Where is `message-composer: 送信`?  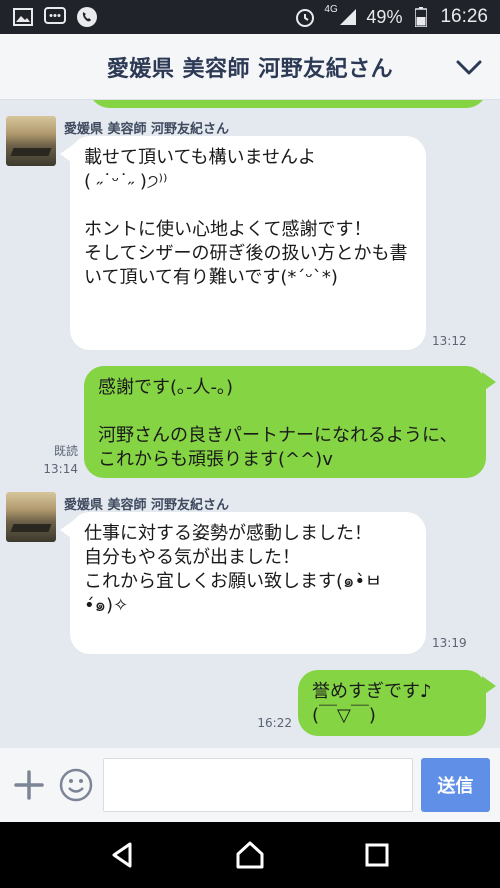
message-composer: 送信 is located at coordinates (250, 785).